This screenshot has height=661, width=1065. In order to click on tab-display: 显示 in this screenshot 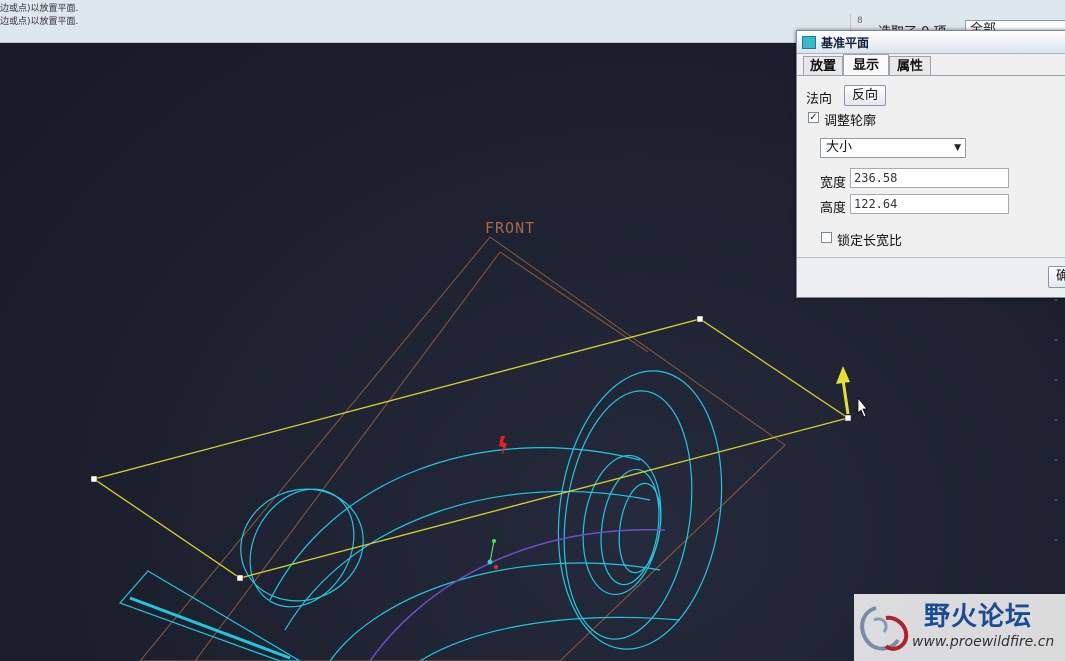, I will do `click(866, 64)`.